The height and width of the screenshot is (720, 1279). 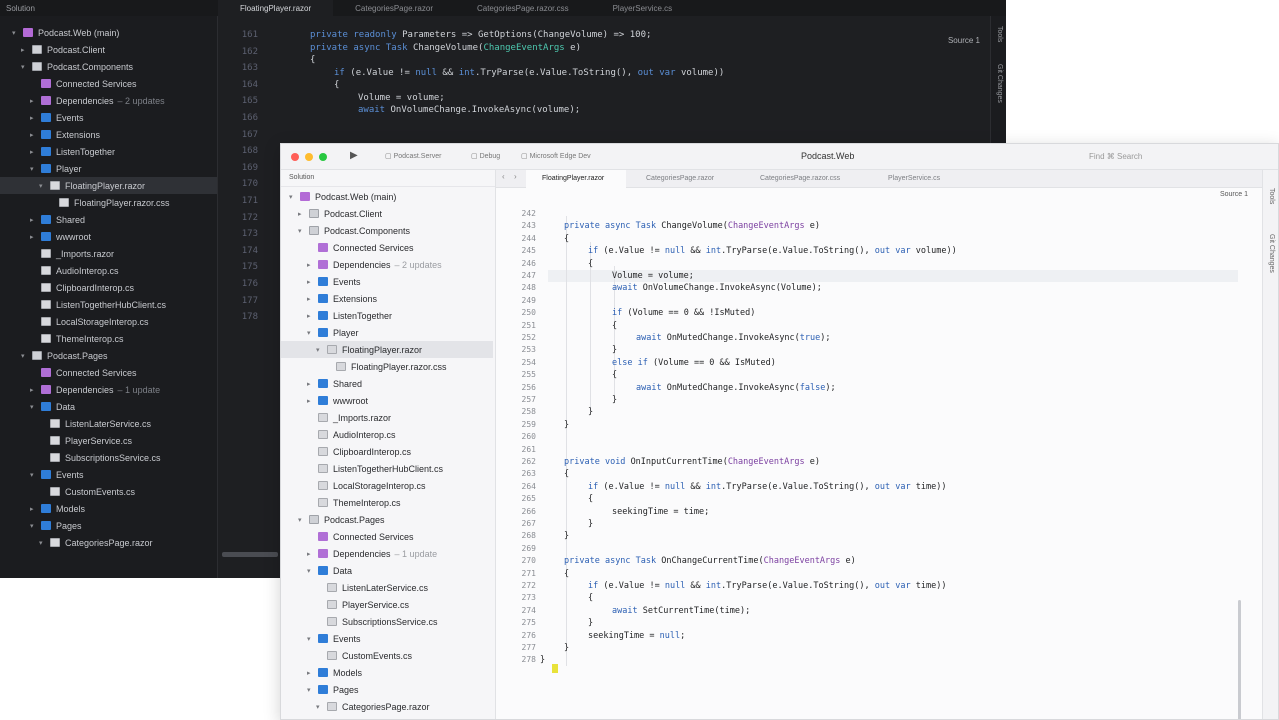 What do you see at coordinates (503, 176) in the screenshot?
I see `nav-back-icon: ‹` at bounding box center [503, 176].